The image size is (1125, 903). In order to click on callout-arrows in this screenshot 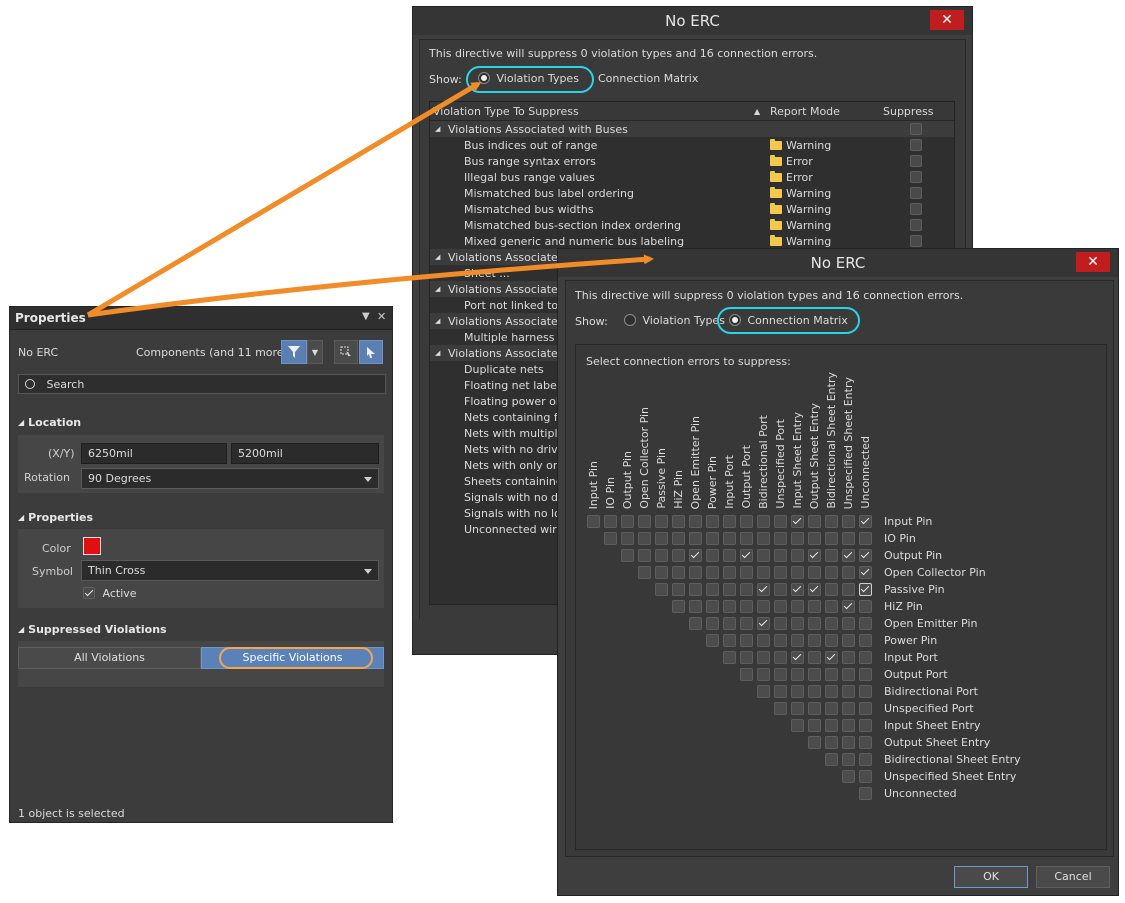, I will do `click(370, 199)`.